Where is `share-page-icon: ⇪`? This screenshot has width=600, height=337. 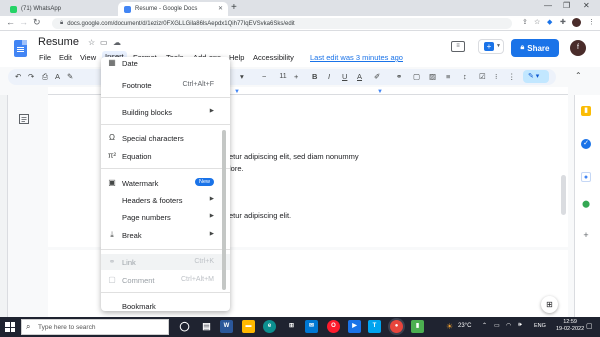
share-page-icon: ⇪ is located at coordinates (525, 22).